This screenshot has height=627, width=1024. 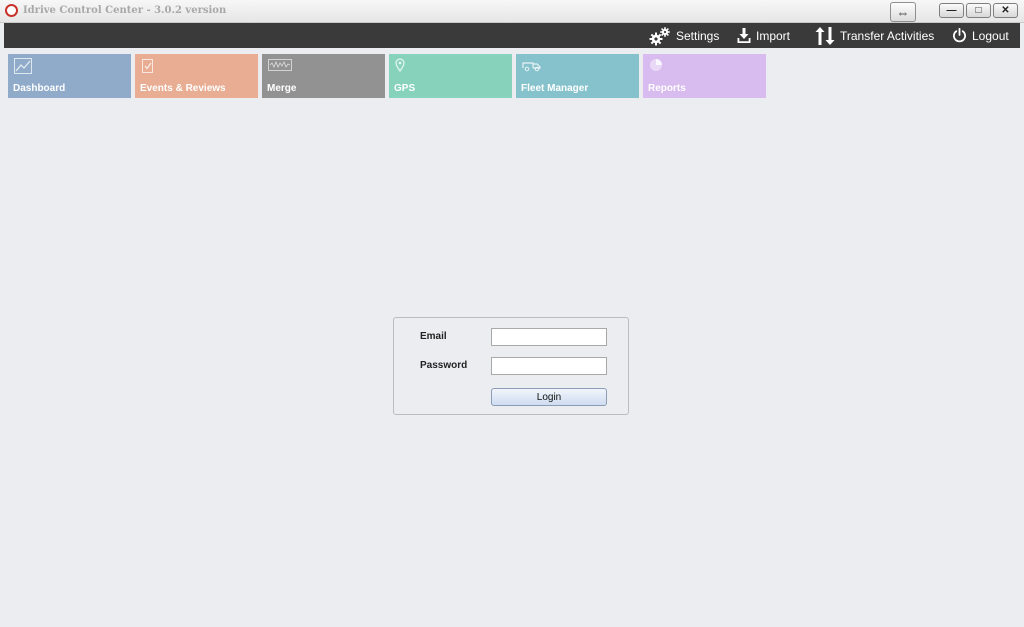 I want to click on tile-label: Reports, so click(x=667, y=88).